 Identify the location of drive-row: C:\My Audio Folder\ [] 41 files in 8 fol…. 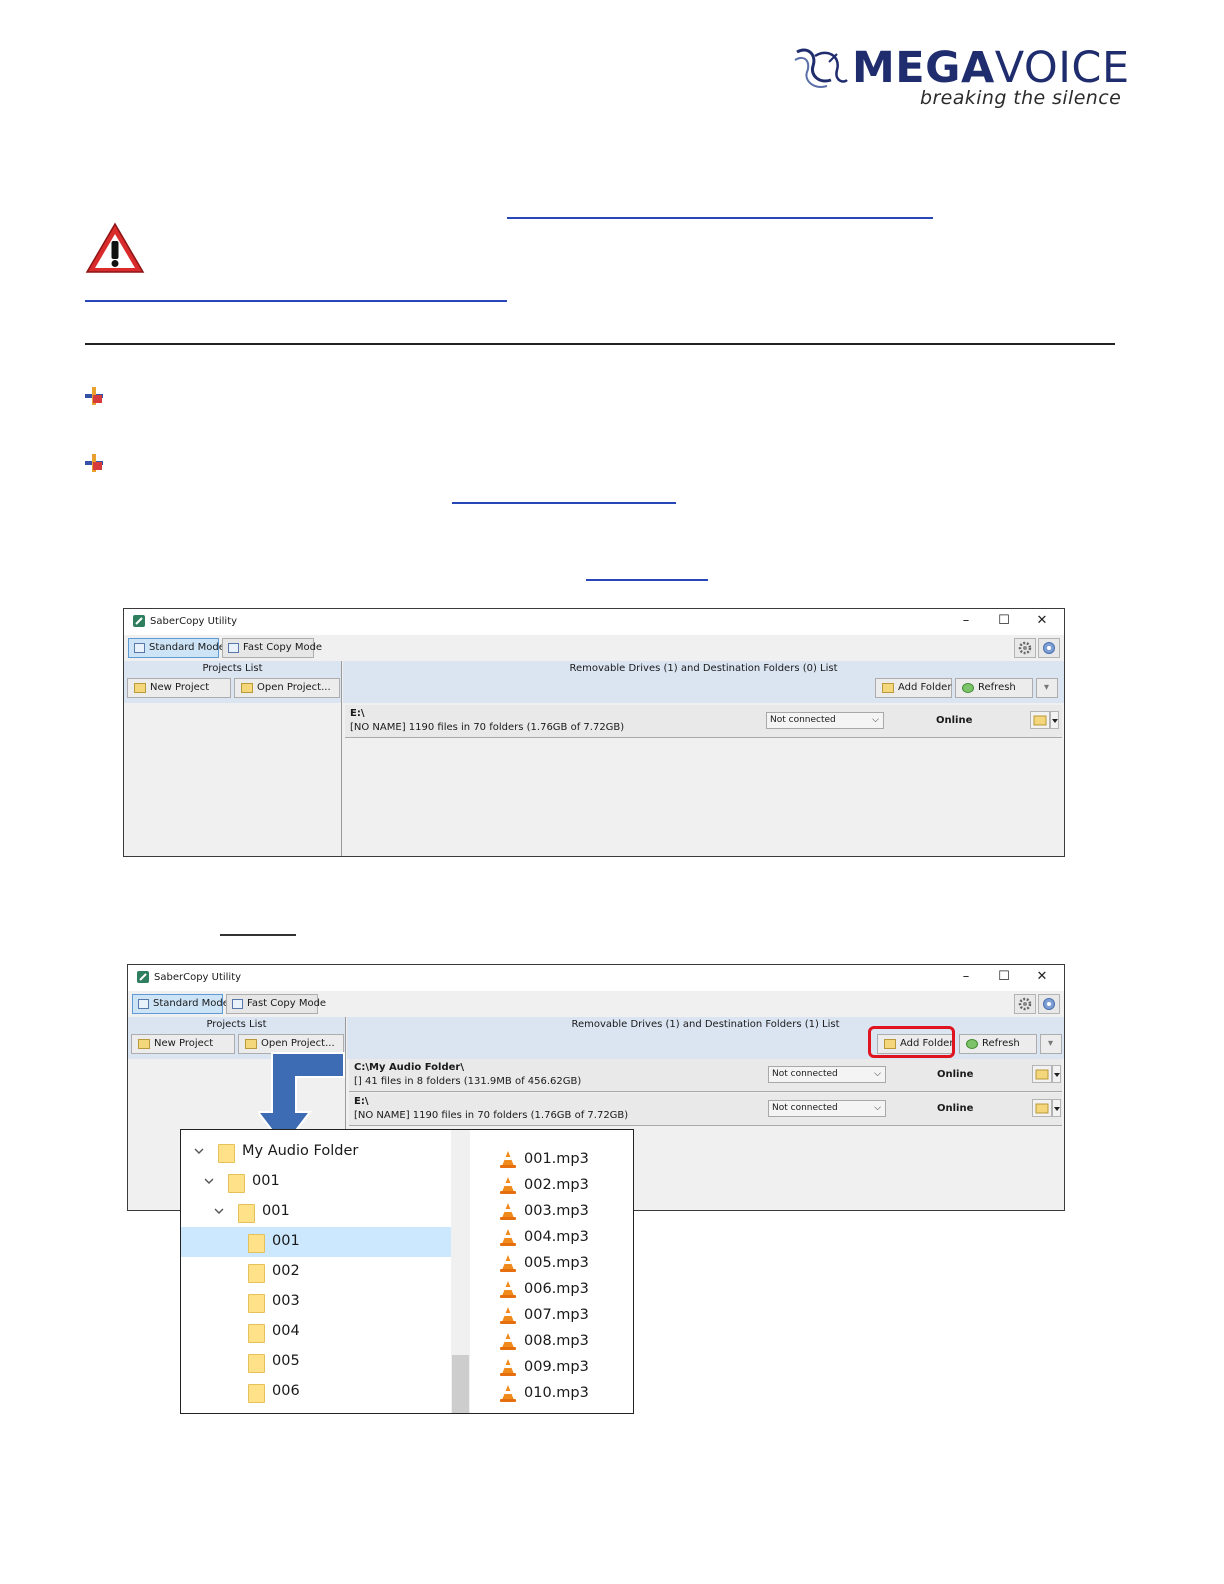
(705, 1075).